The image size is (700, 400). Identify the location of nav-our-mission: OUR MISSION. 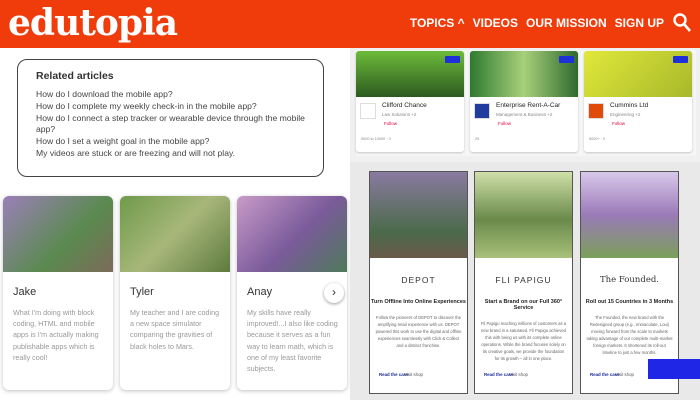
(566, 23).